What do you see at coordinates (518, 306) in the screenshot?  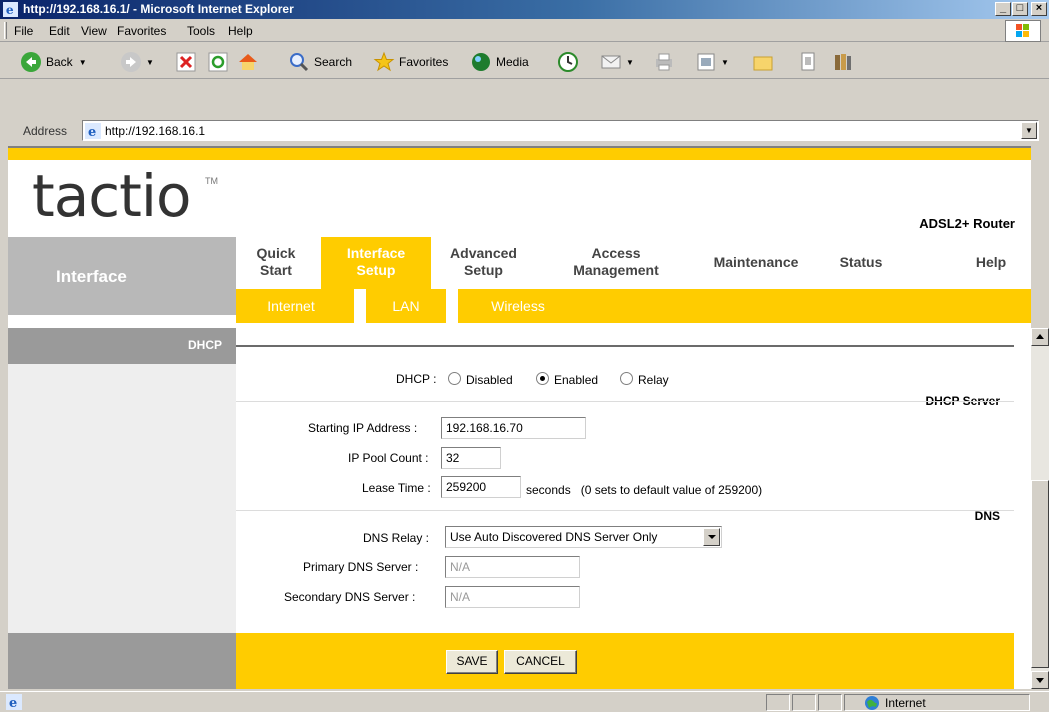 I see `subtab-wireless: Wireless` at bounding box center [518, 306].